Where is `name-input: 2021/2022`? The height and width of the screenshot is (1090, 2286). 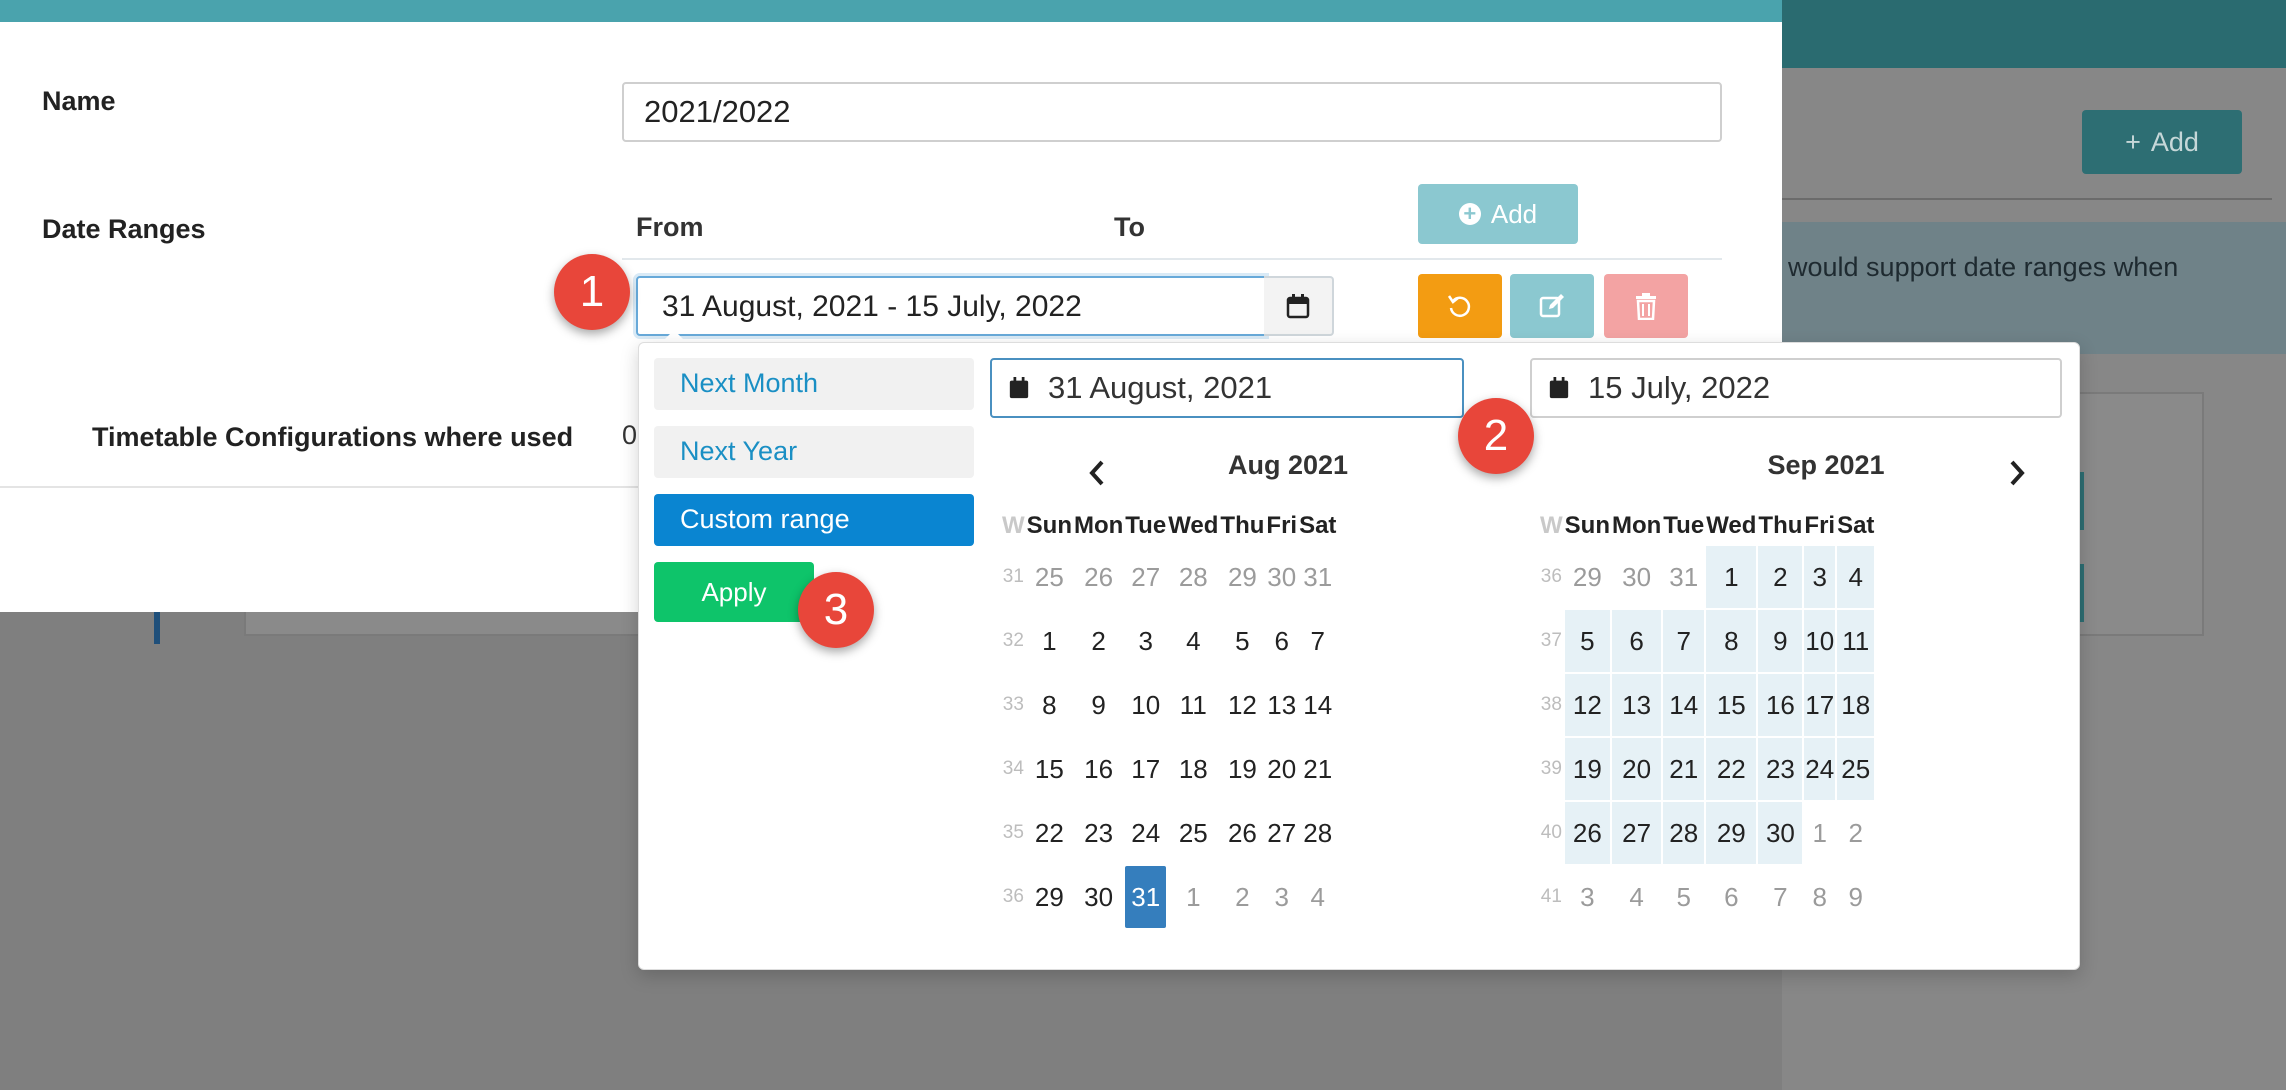
name-input: 2021/2022 is located at coordinates (1172, 112).